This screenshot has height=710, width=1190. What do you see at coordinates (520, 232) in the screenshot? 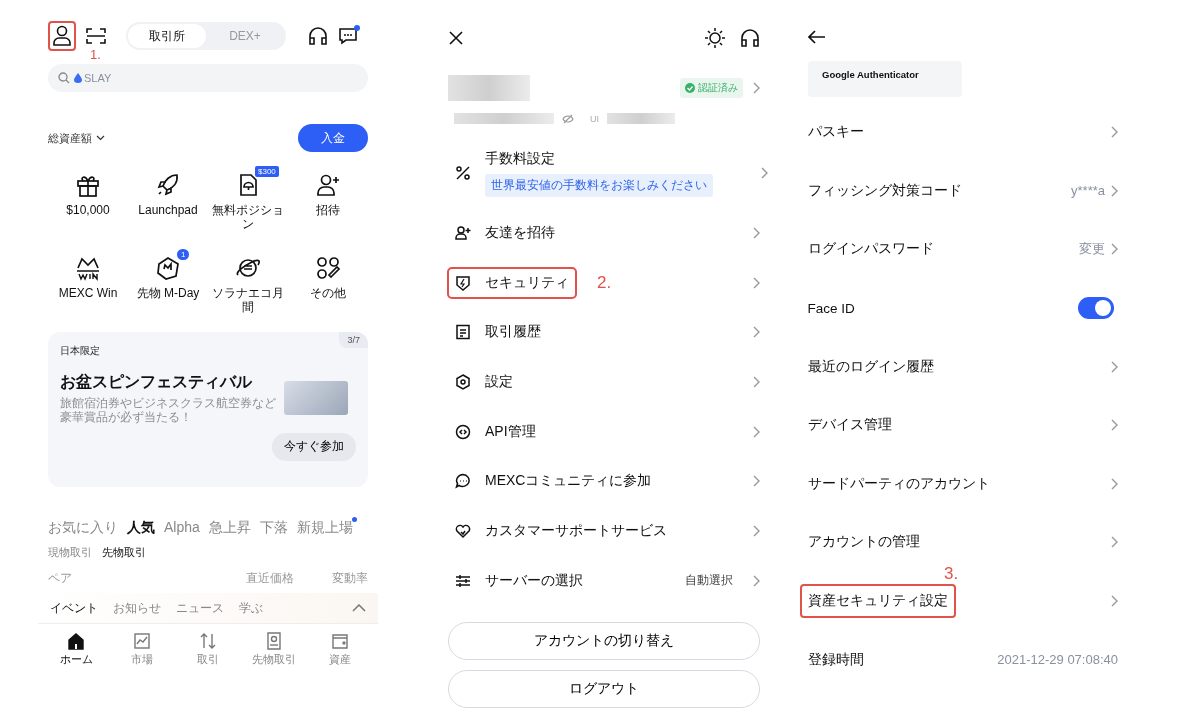
I see `menu-item: 友達を招待` at bounding box center [520, 232].